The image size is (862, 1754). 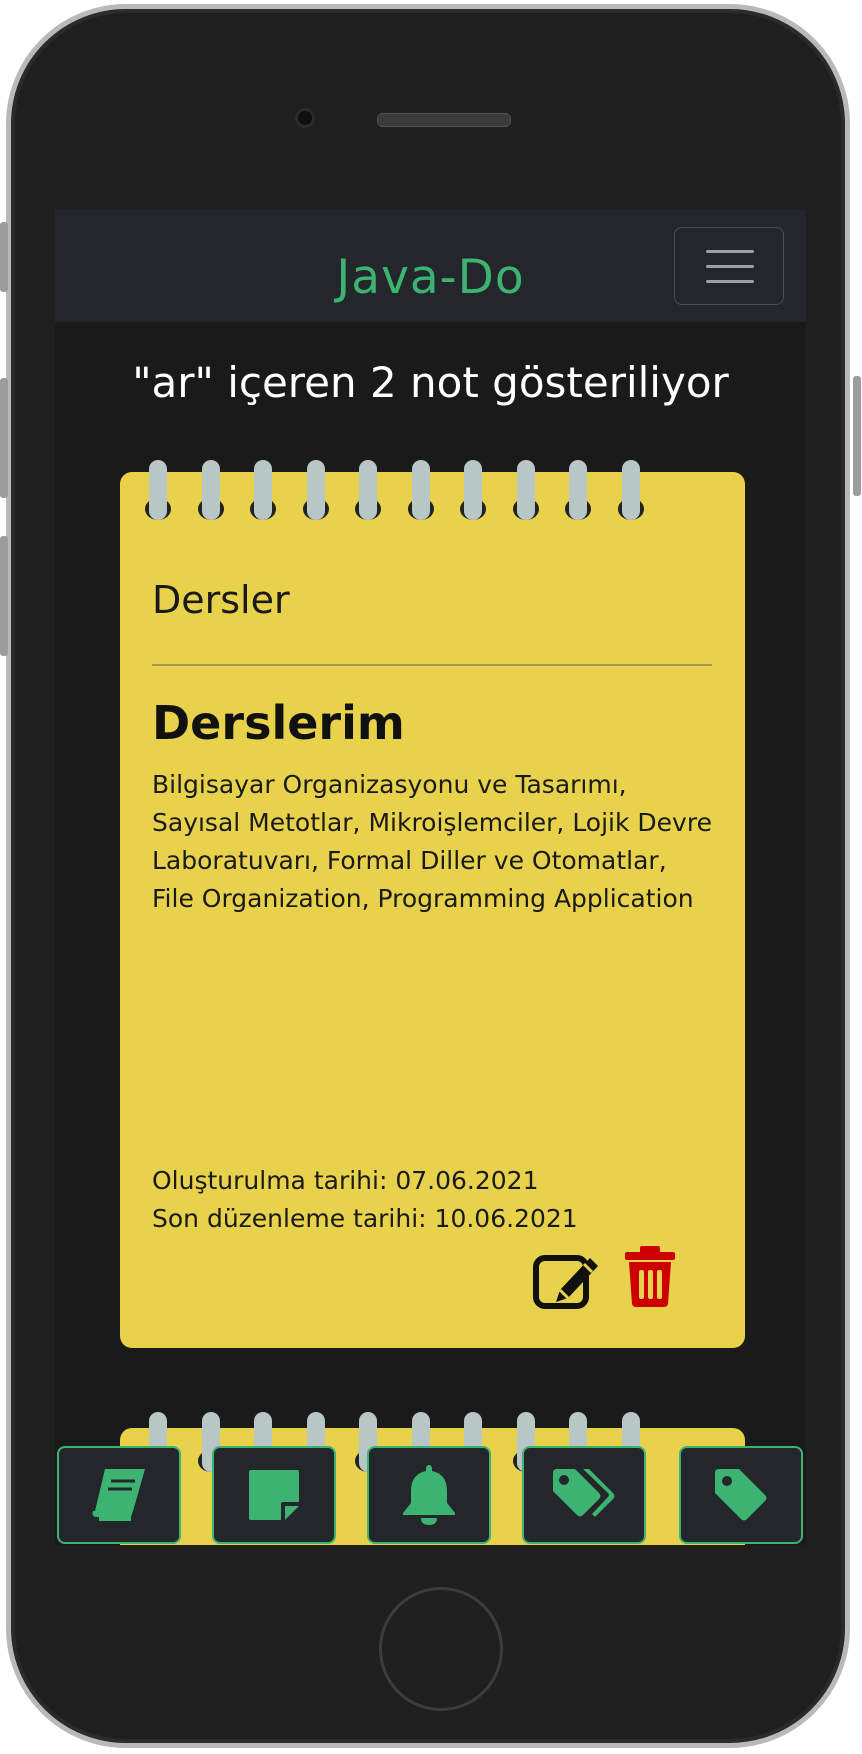 I want to click on mute-switch, so click(x=4, y=257).